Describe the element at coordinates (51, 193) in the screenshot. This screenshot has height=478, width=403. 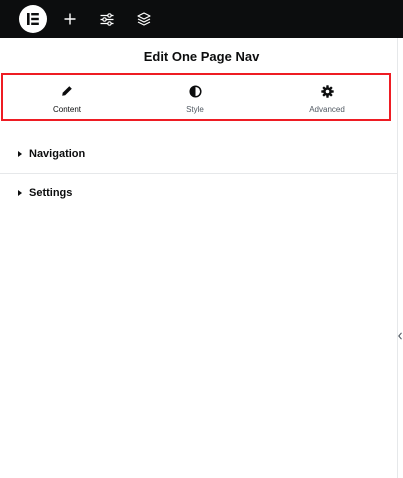
I see `section-settings-label: Settings` at that location.